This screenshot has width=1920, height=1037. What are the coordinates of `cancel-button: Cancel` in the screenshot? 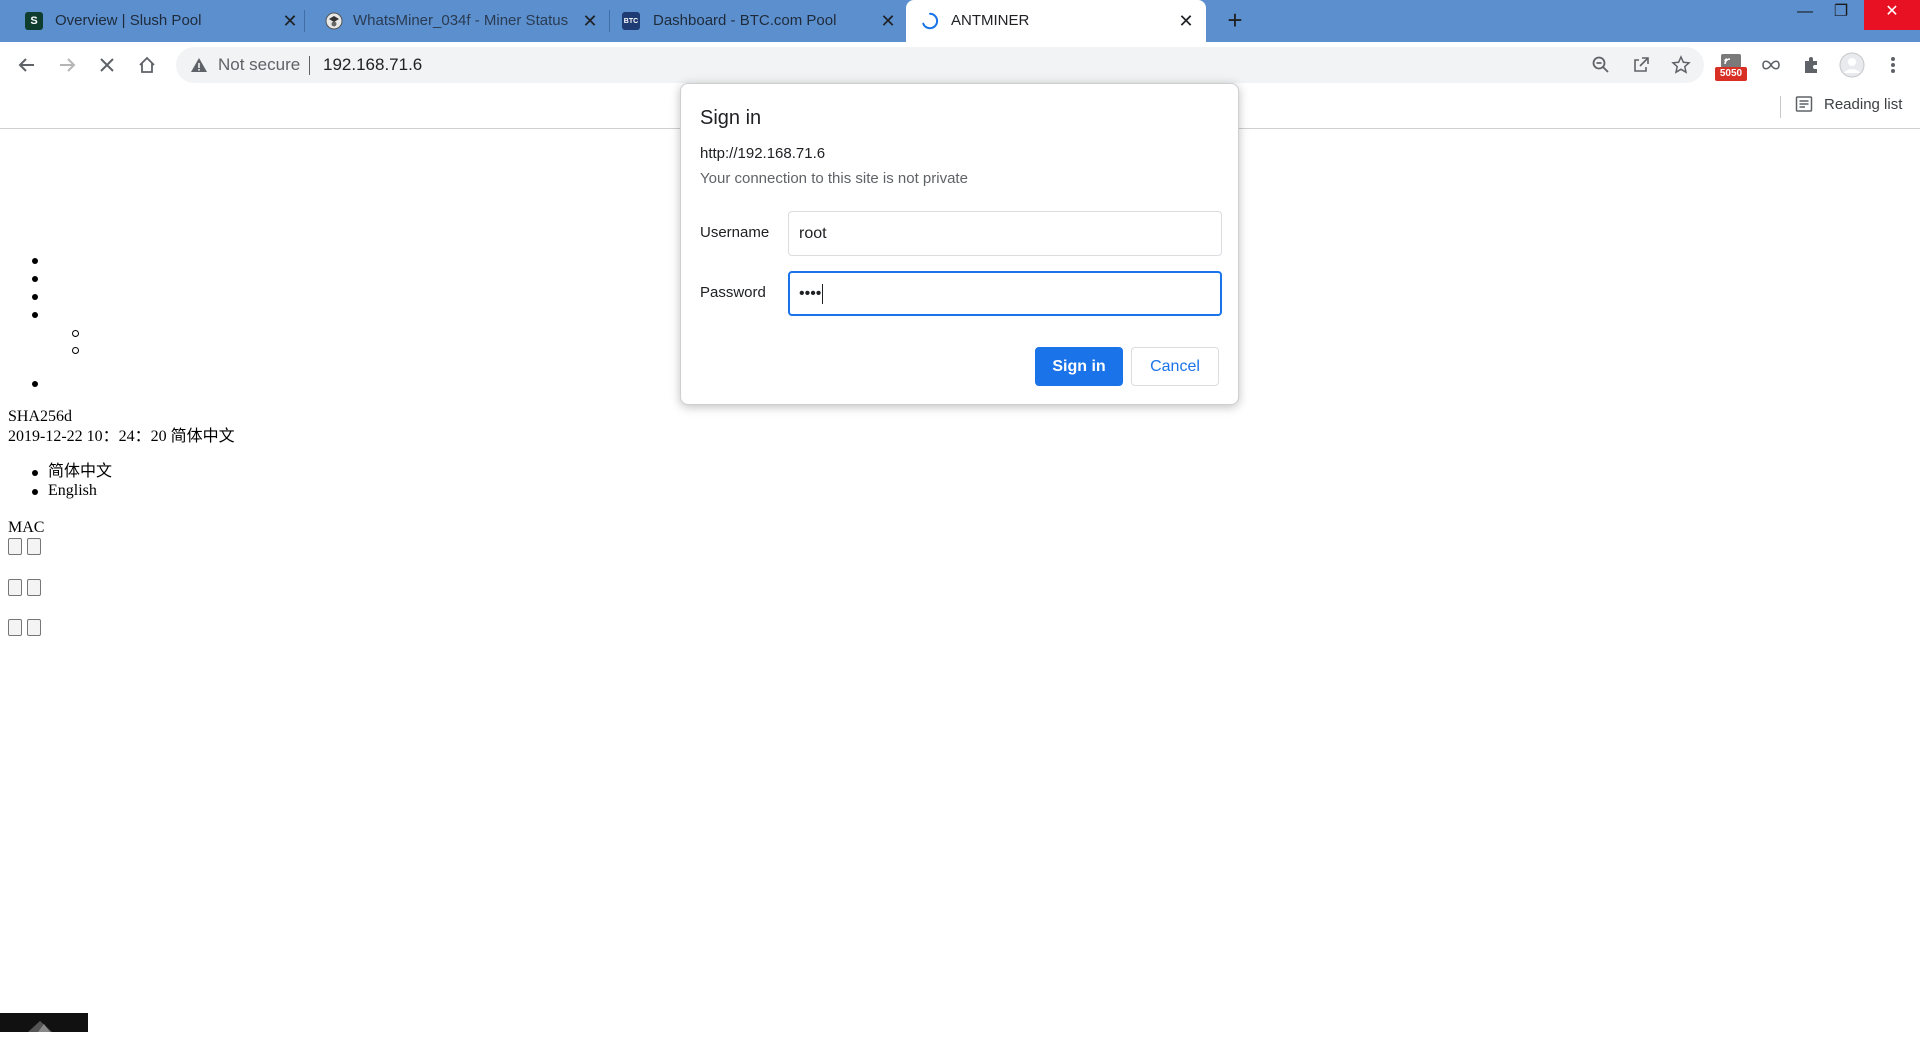 It's located at (1175, 366).